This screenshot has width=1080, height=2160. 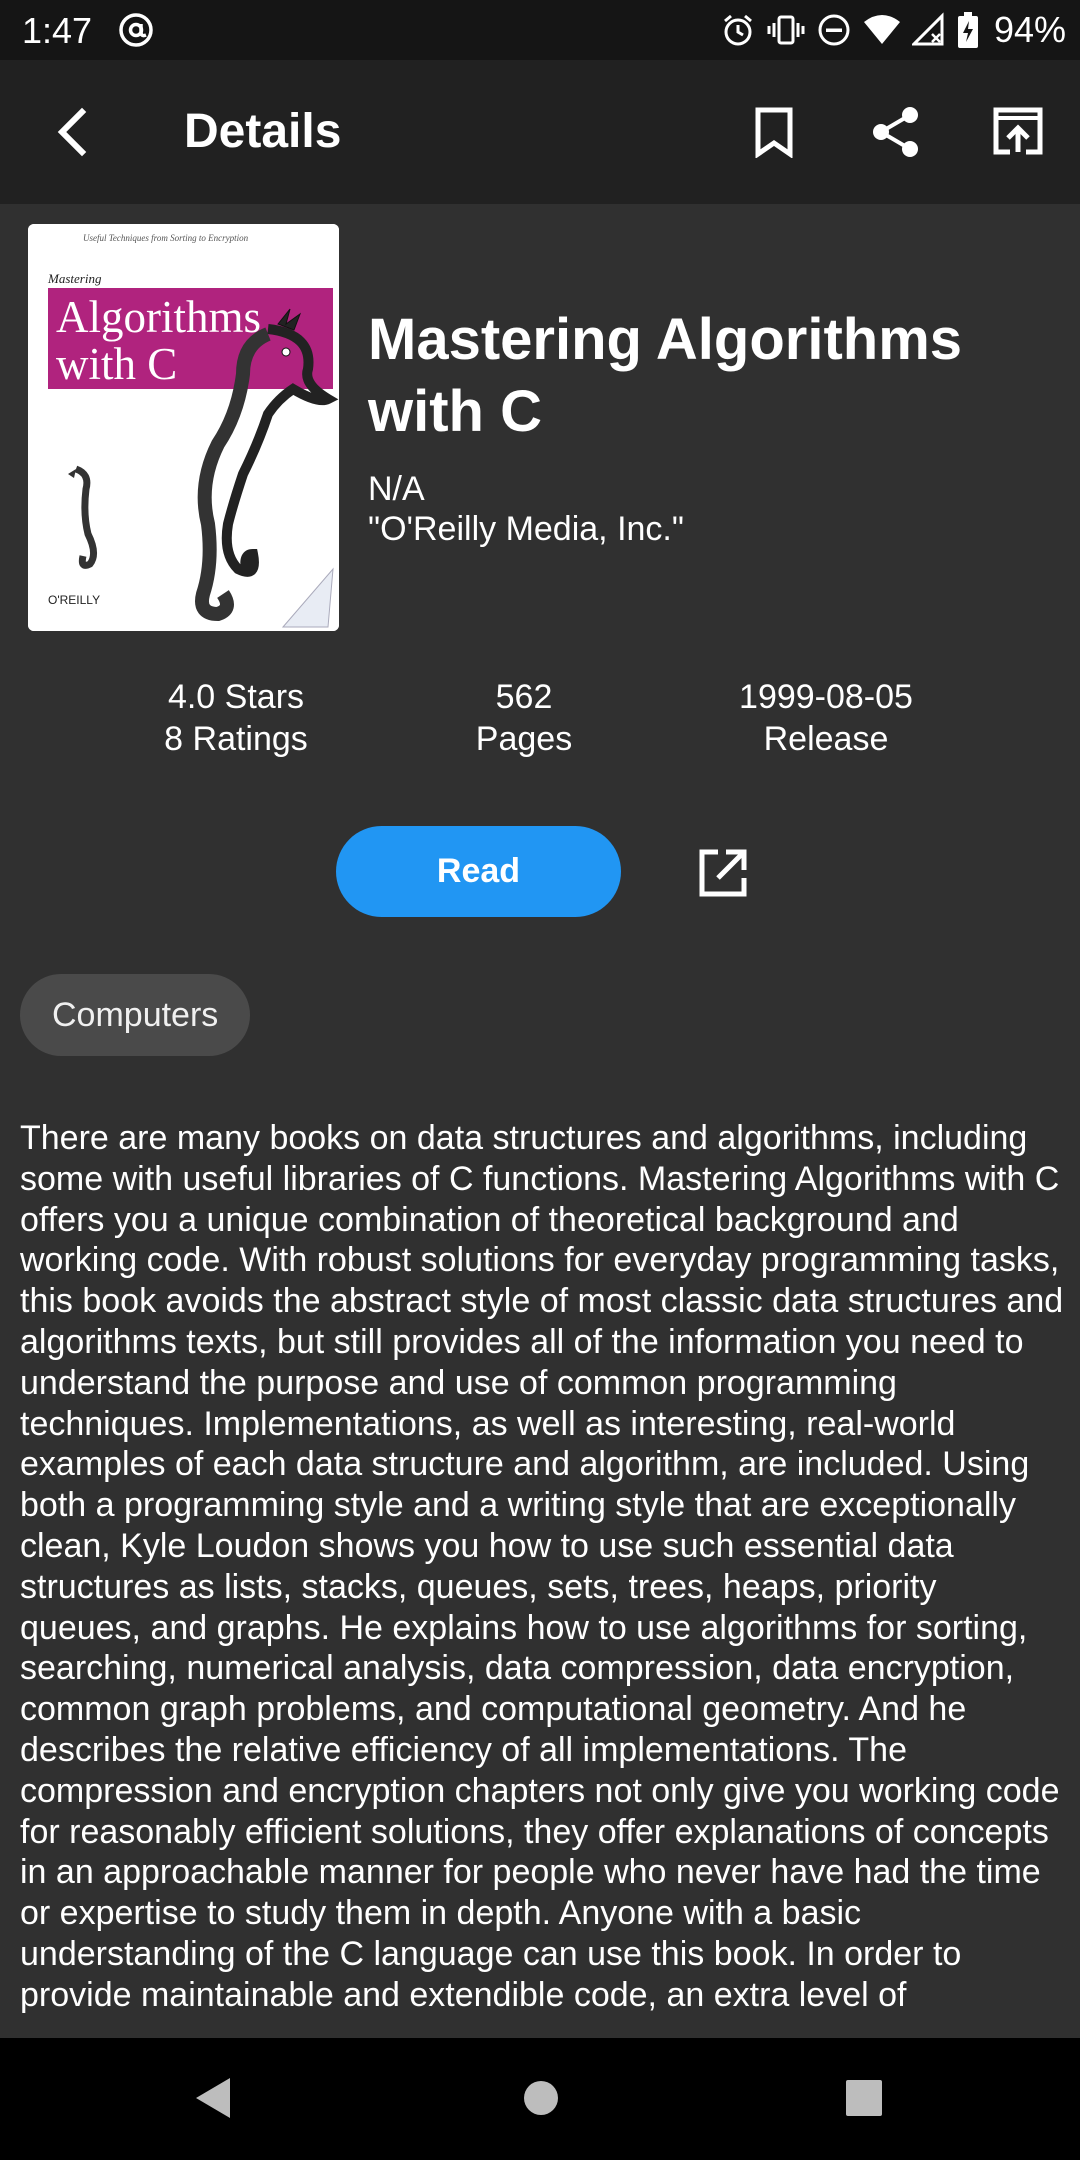 What do you see at coordinates (136, 30) in the screenshot?
I see `at-sign-icon` at bounding box center [136, 30].